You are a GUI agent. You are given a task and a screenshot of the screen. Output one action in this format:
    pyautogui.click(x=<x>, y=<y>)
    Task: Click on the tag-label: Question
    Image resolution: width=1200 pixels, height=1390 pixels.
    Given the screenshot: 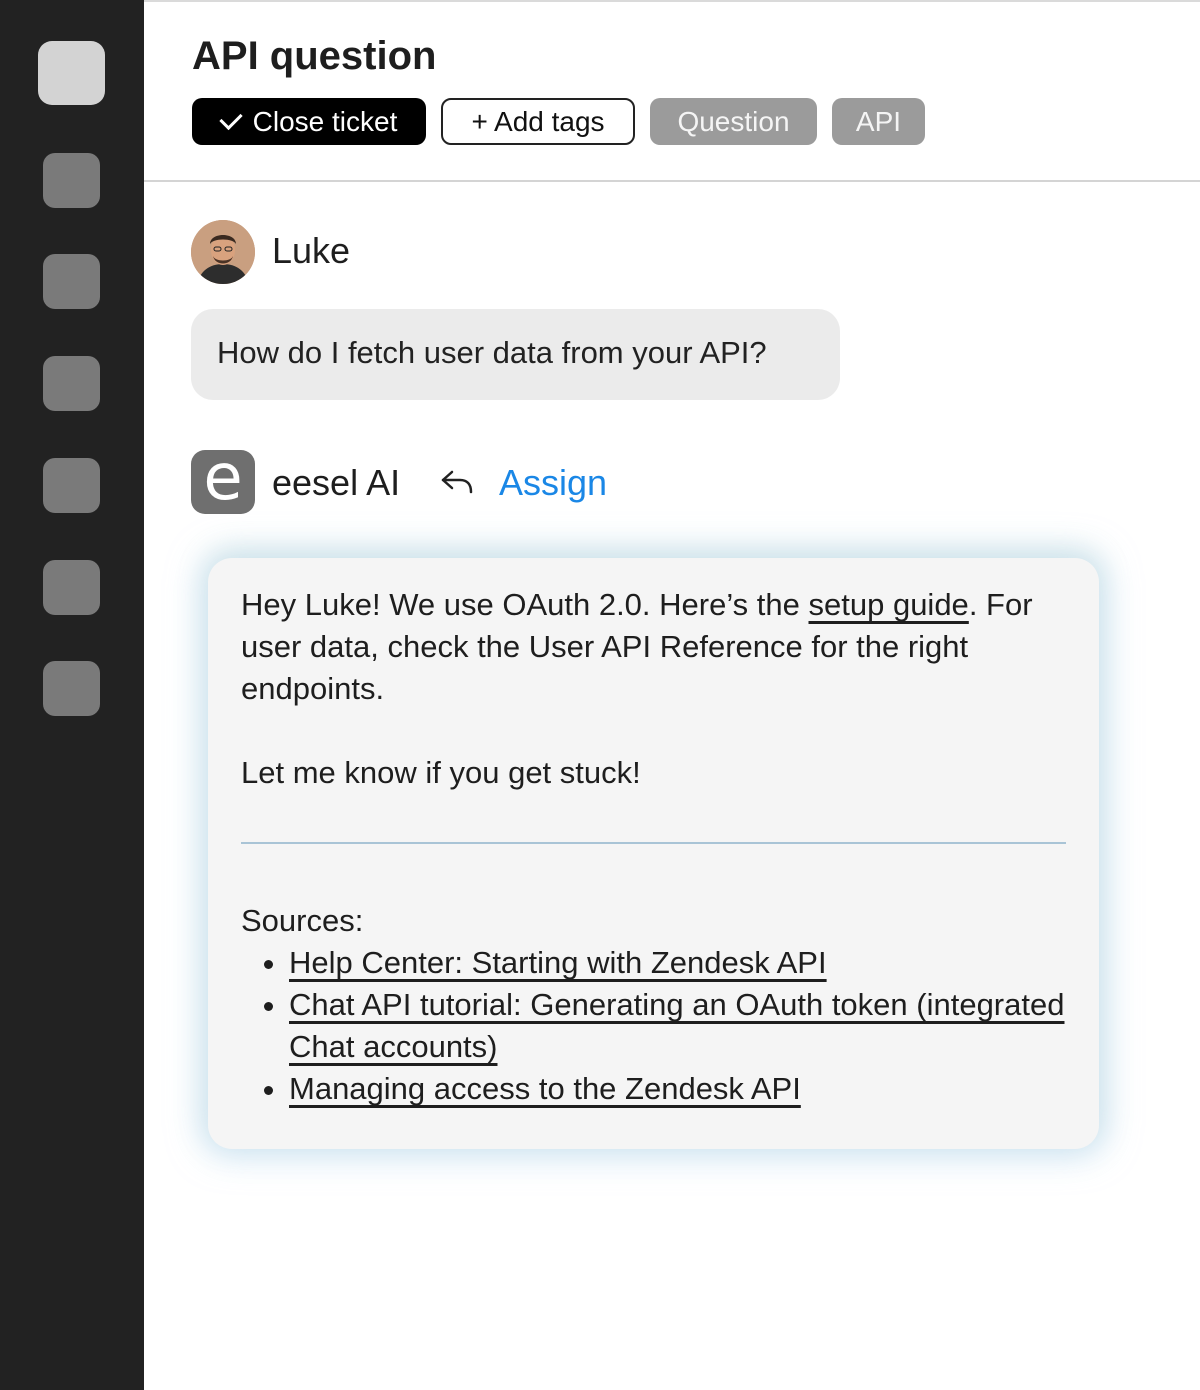 What is the action you would take?
    pyautogui.click(x=733, y=121)
    